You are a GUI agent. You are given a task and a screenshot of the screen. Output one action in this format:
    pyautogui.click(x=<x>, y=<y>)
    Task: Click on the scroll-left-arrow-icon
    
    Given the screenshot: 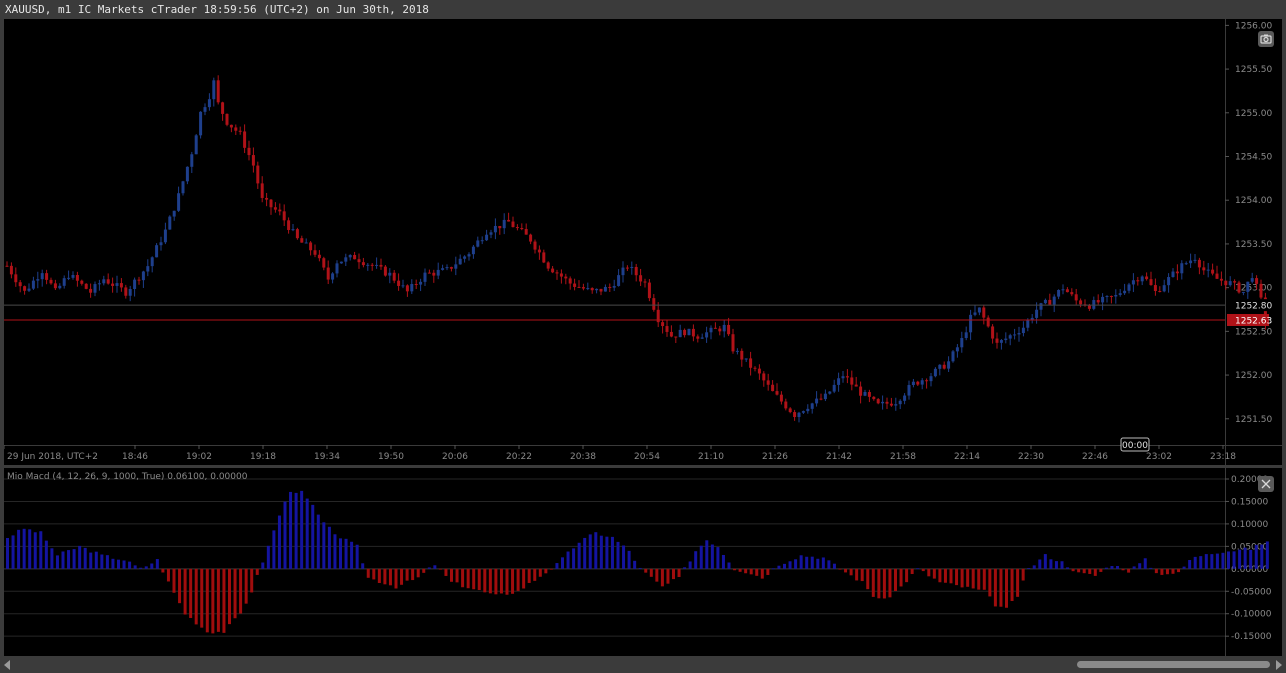 What is the action you would take?
    pyautogui.click(x=7, y=665)
    